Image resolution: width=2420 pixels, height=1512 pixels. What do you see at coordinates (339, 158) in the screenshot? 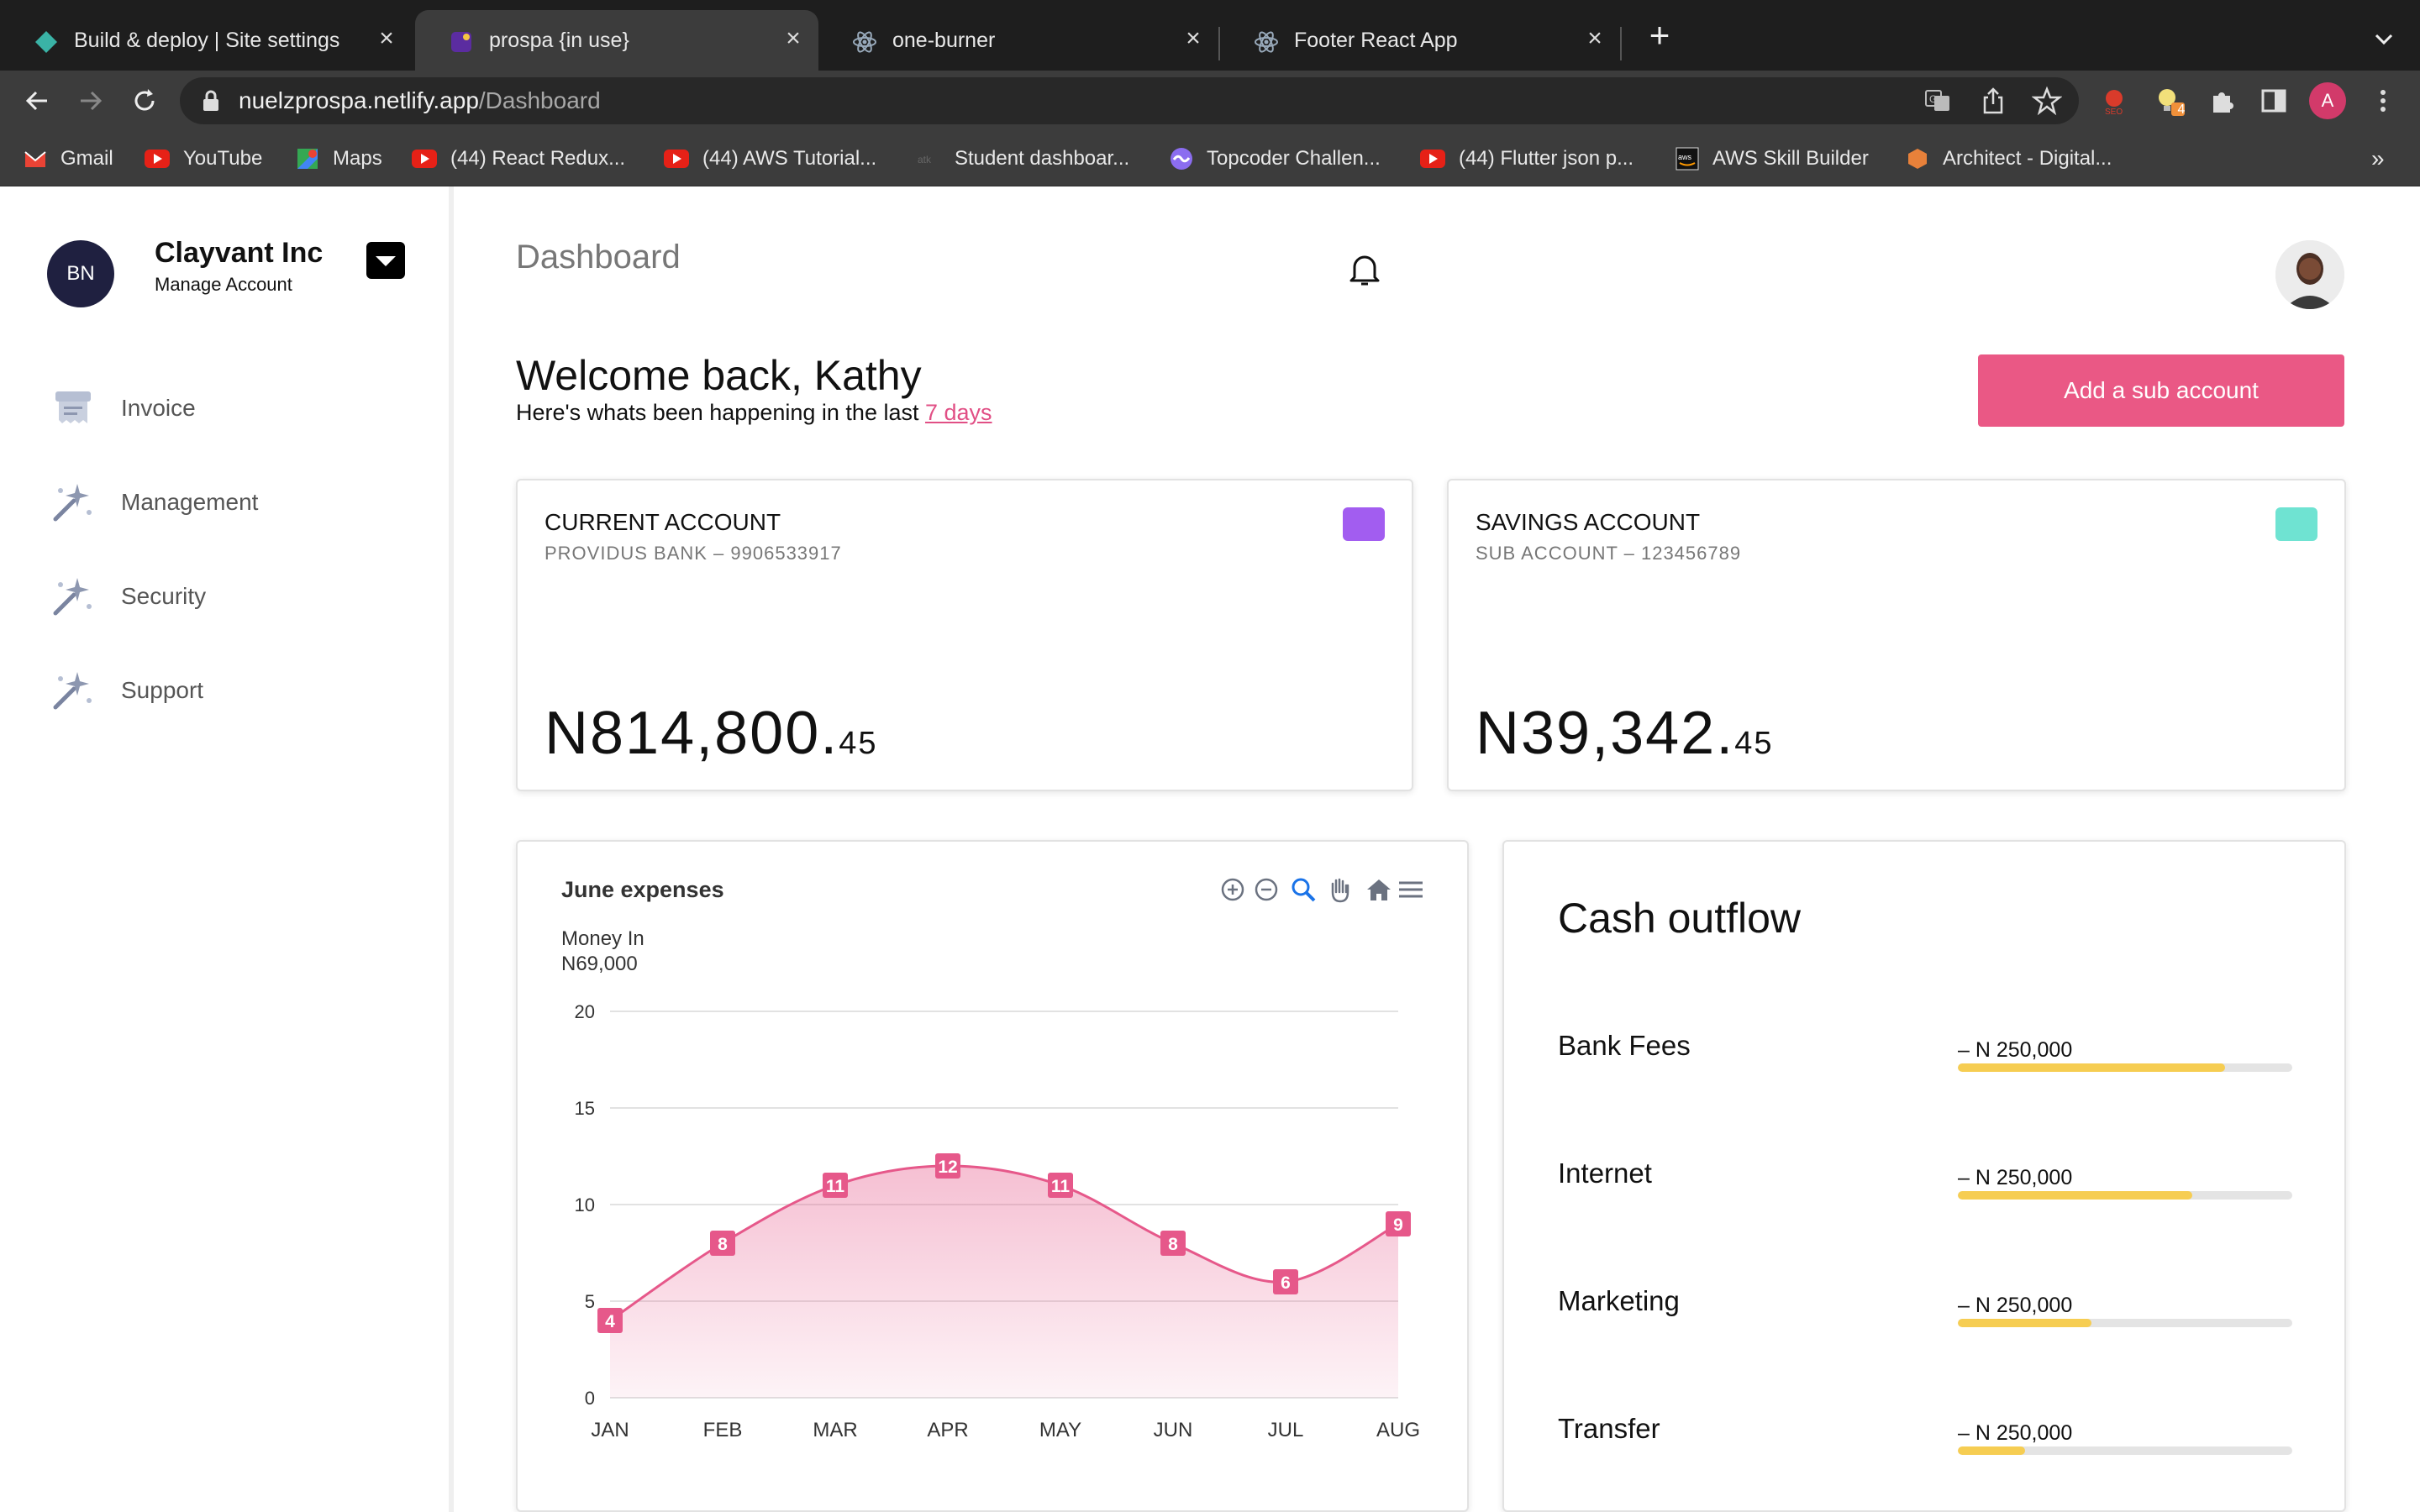
I see `bookmark-item: Maps` at bounding box center [339, 158].